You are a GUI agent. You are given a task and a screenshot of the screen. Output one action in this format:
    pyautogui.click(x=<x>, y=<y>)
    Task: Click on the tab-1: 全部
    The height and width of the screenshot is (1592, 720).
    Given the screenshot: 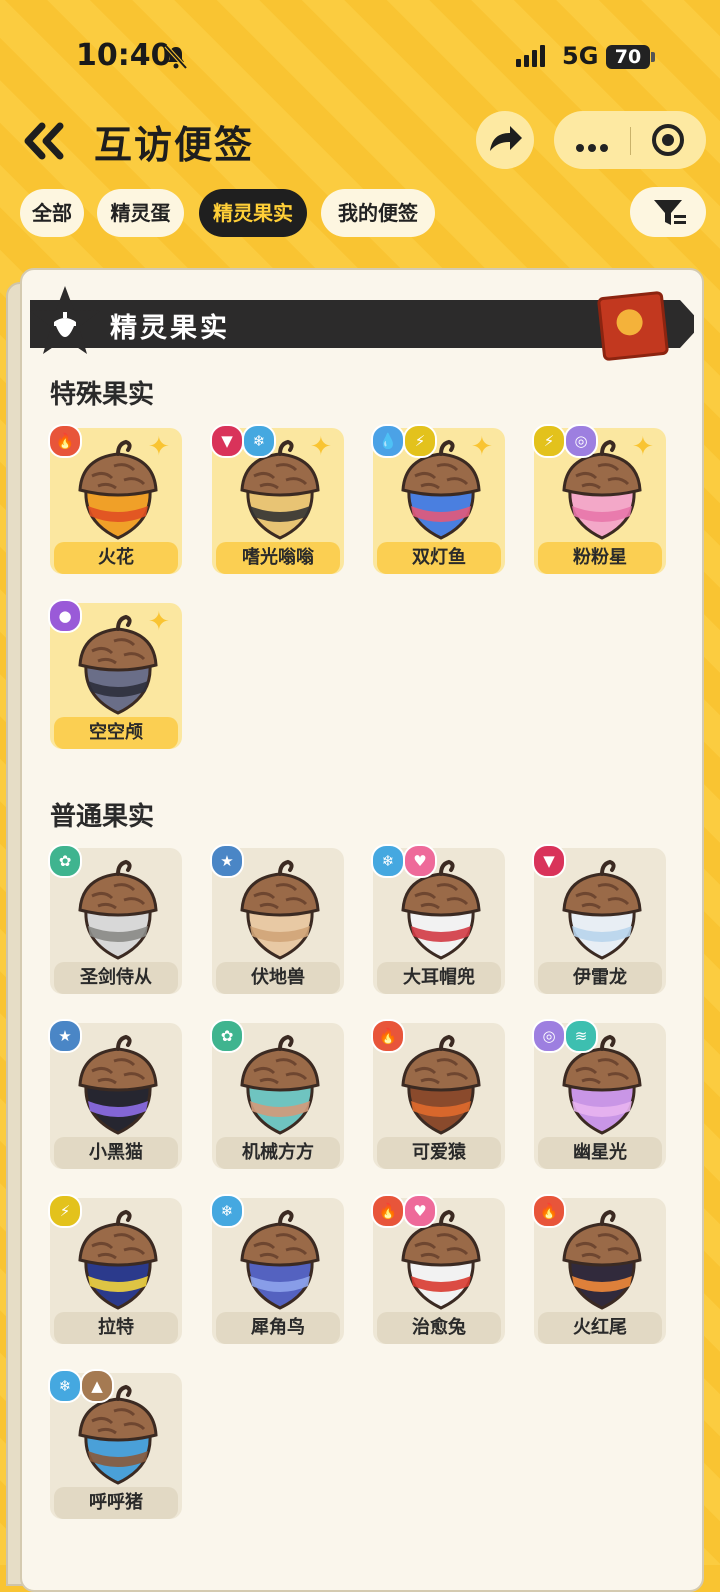 What is the action you would take?
    pyautogui.click(x=52, y=213)
    